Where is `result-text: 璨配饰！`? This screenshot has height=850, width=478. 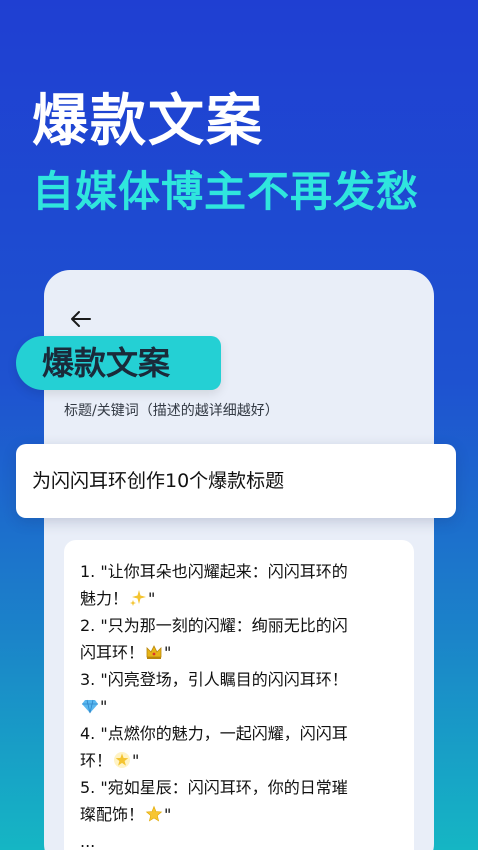 result-text: 璨配饰！ is located at coordinates (112, 814).